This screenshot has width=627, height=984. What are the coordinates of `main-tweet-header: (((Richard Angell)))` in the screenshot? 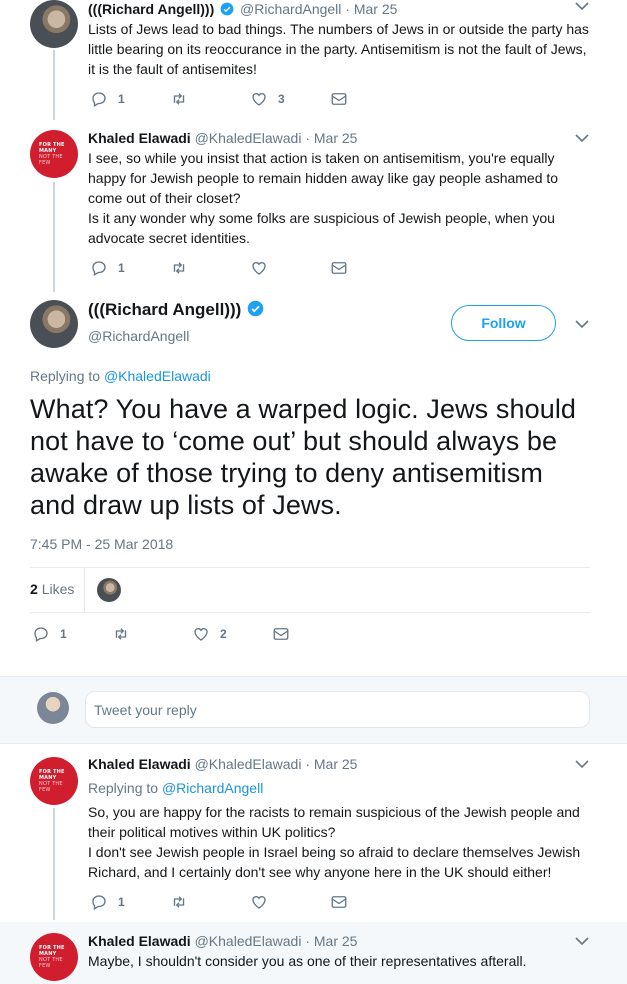 It's located at (177, 309).